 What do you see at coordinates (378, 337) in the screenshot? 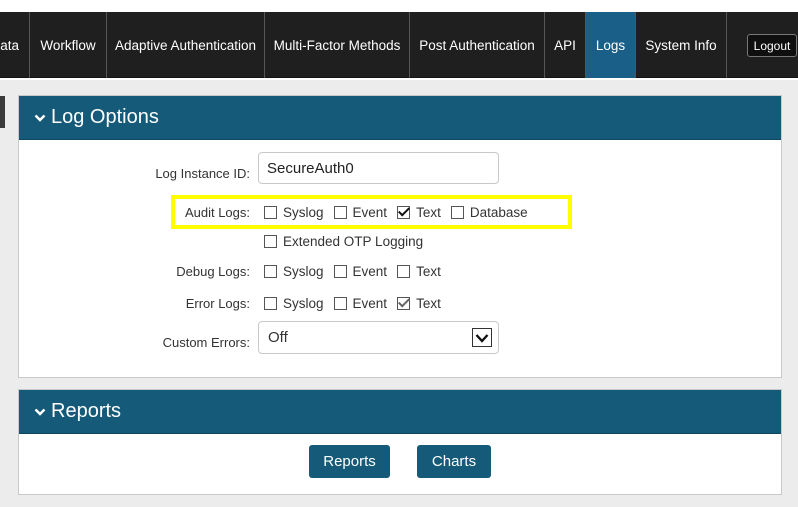
I see `custom-errors-select: Off` at bounding box center [378, 337].